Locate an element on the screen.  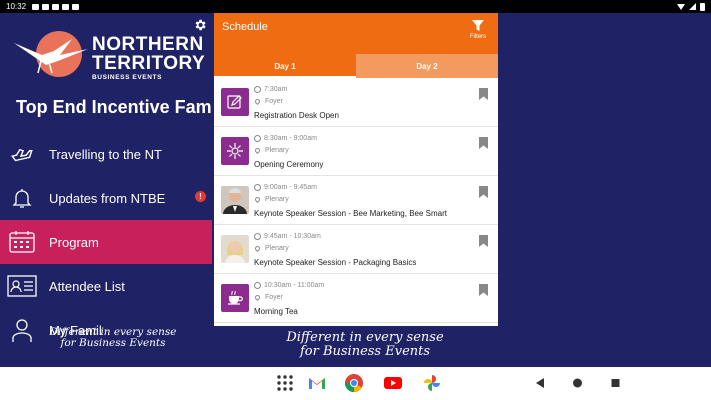
system-nav-bar is located at coordinates (355, 383).